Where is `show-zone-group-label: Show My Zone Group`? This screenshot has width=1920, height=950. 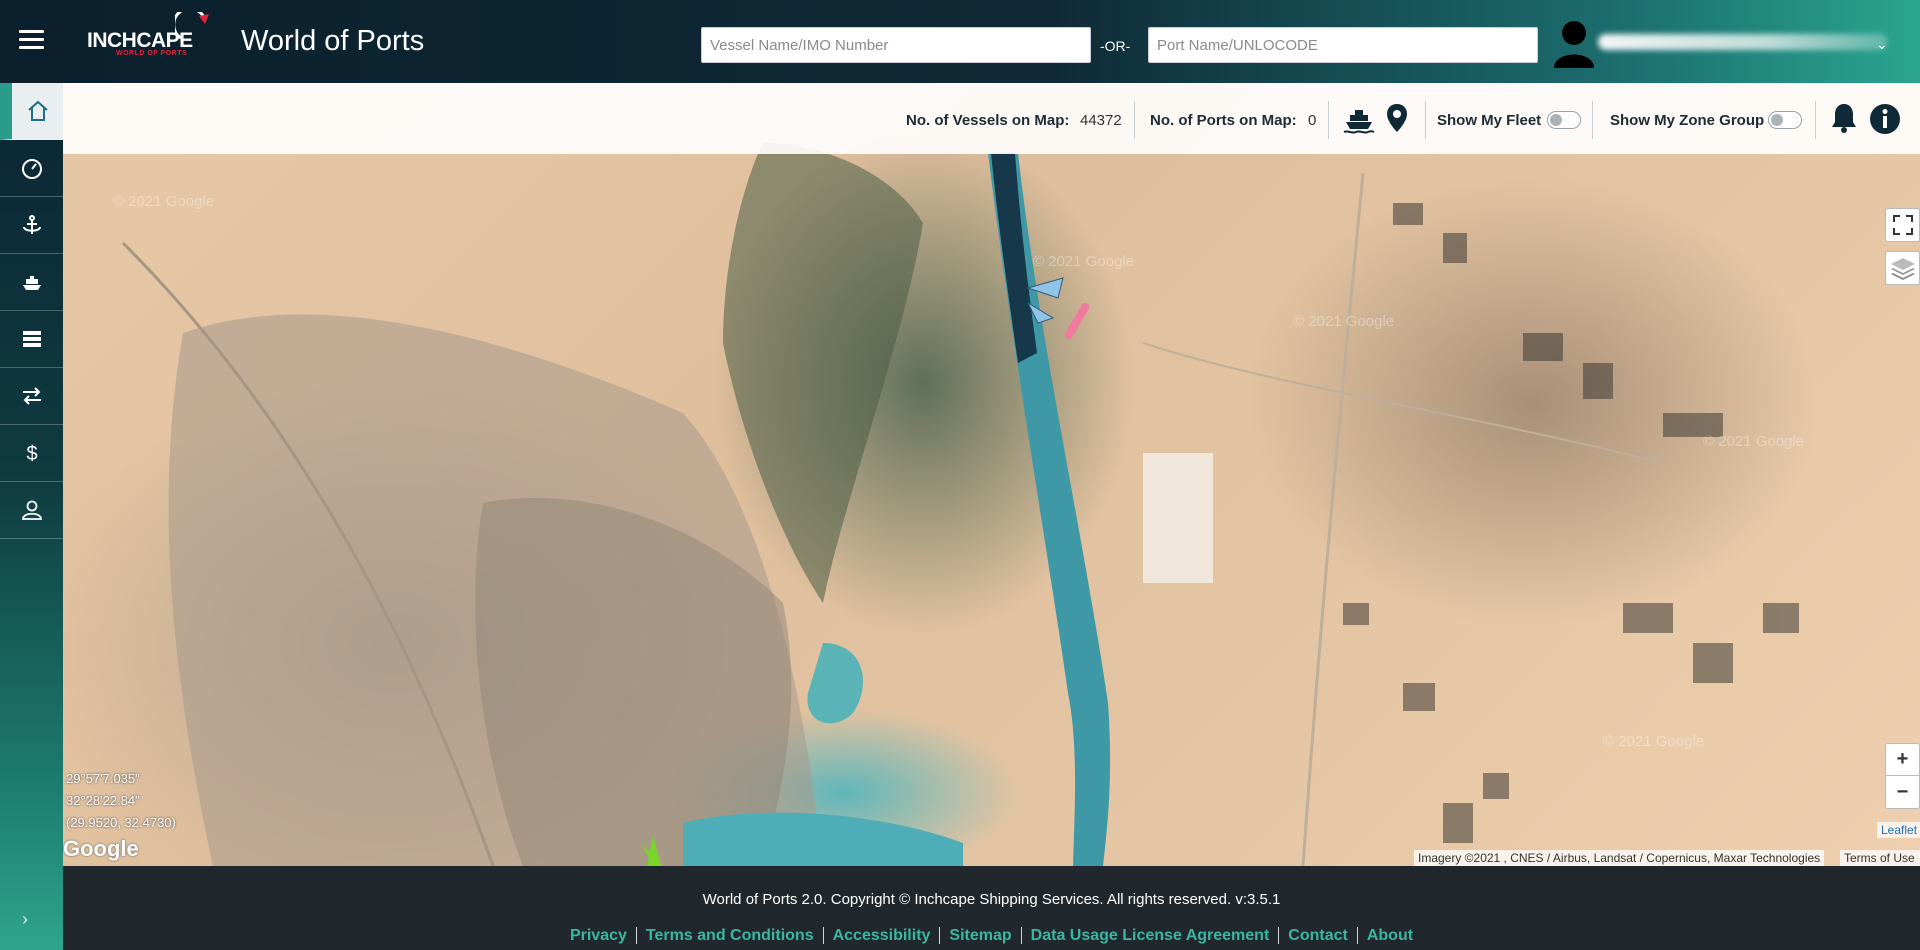 show-zone-group-label: Show My Zone Group is located at coordinates (1687, 120).